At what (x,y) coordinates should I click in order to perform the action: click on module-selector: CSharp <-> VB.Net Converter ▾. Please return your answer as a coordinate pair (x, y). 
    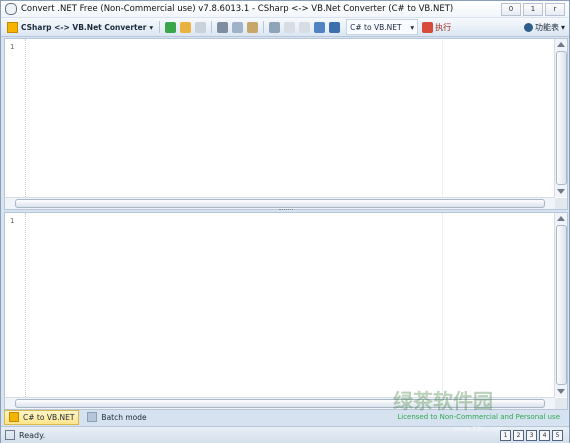
    Looking at the image, I should click on (80, 27).